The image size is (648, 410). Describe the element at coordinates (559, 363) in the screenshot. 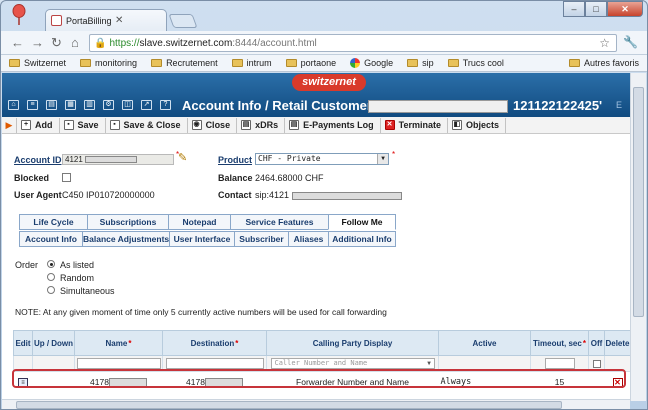

I see `new-timeout-input` at that location.